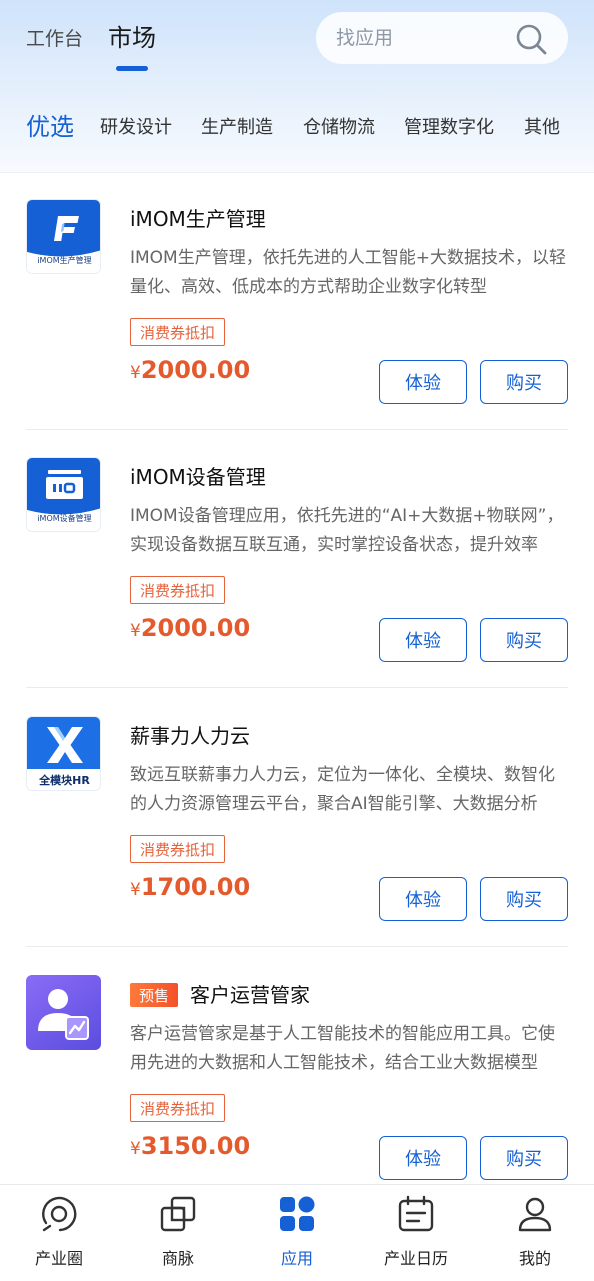  I want to click on bottom-nav: 产业圈 商脉 应用 产业日历 我的, so click(297, 1232).